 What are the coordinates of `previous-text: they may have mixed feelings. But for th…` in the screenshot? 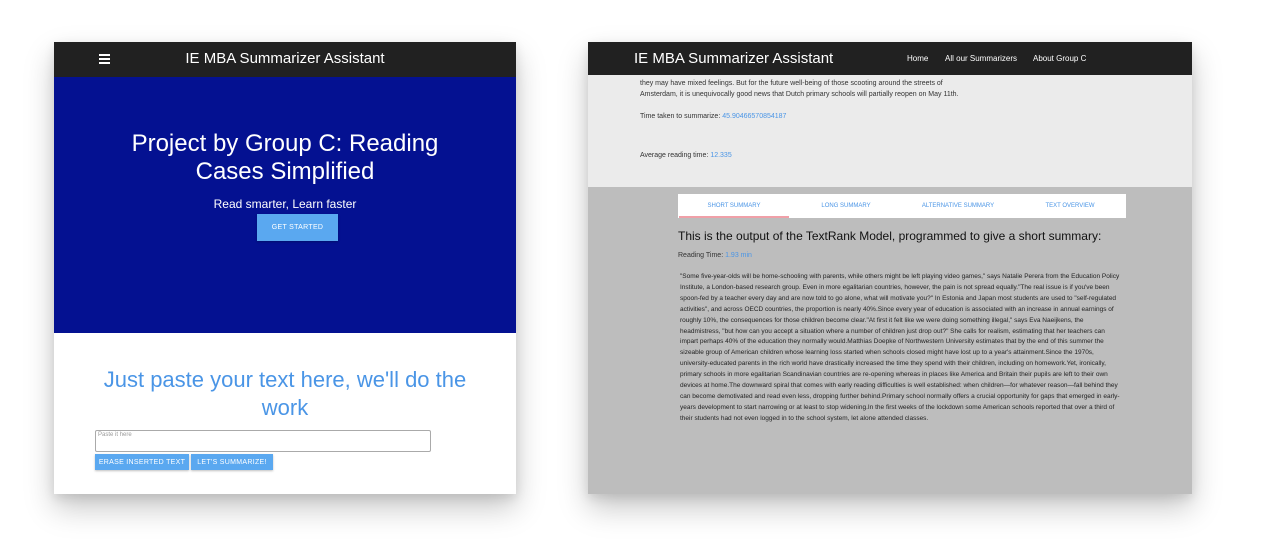 It's located at (799, 89).